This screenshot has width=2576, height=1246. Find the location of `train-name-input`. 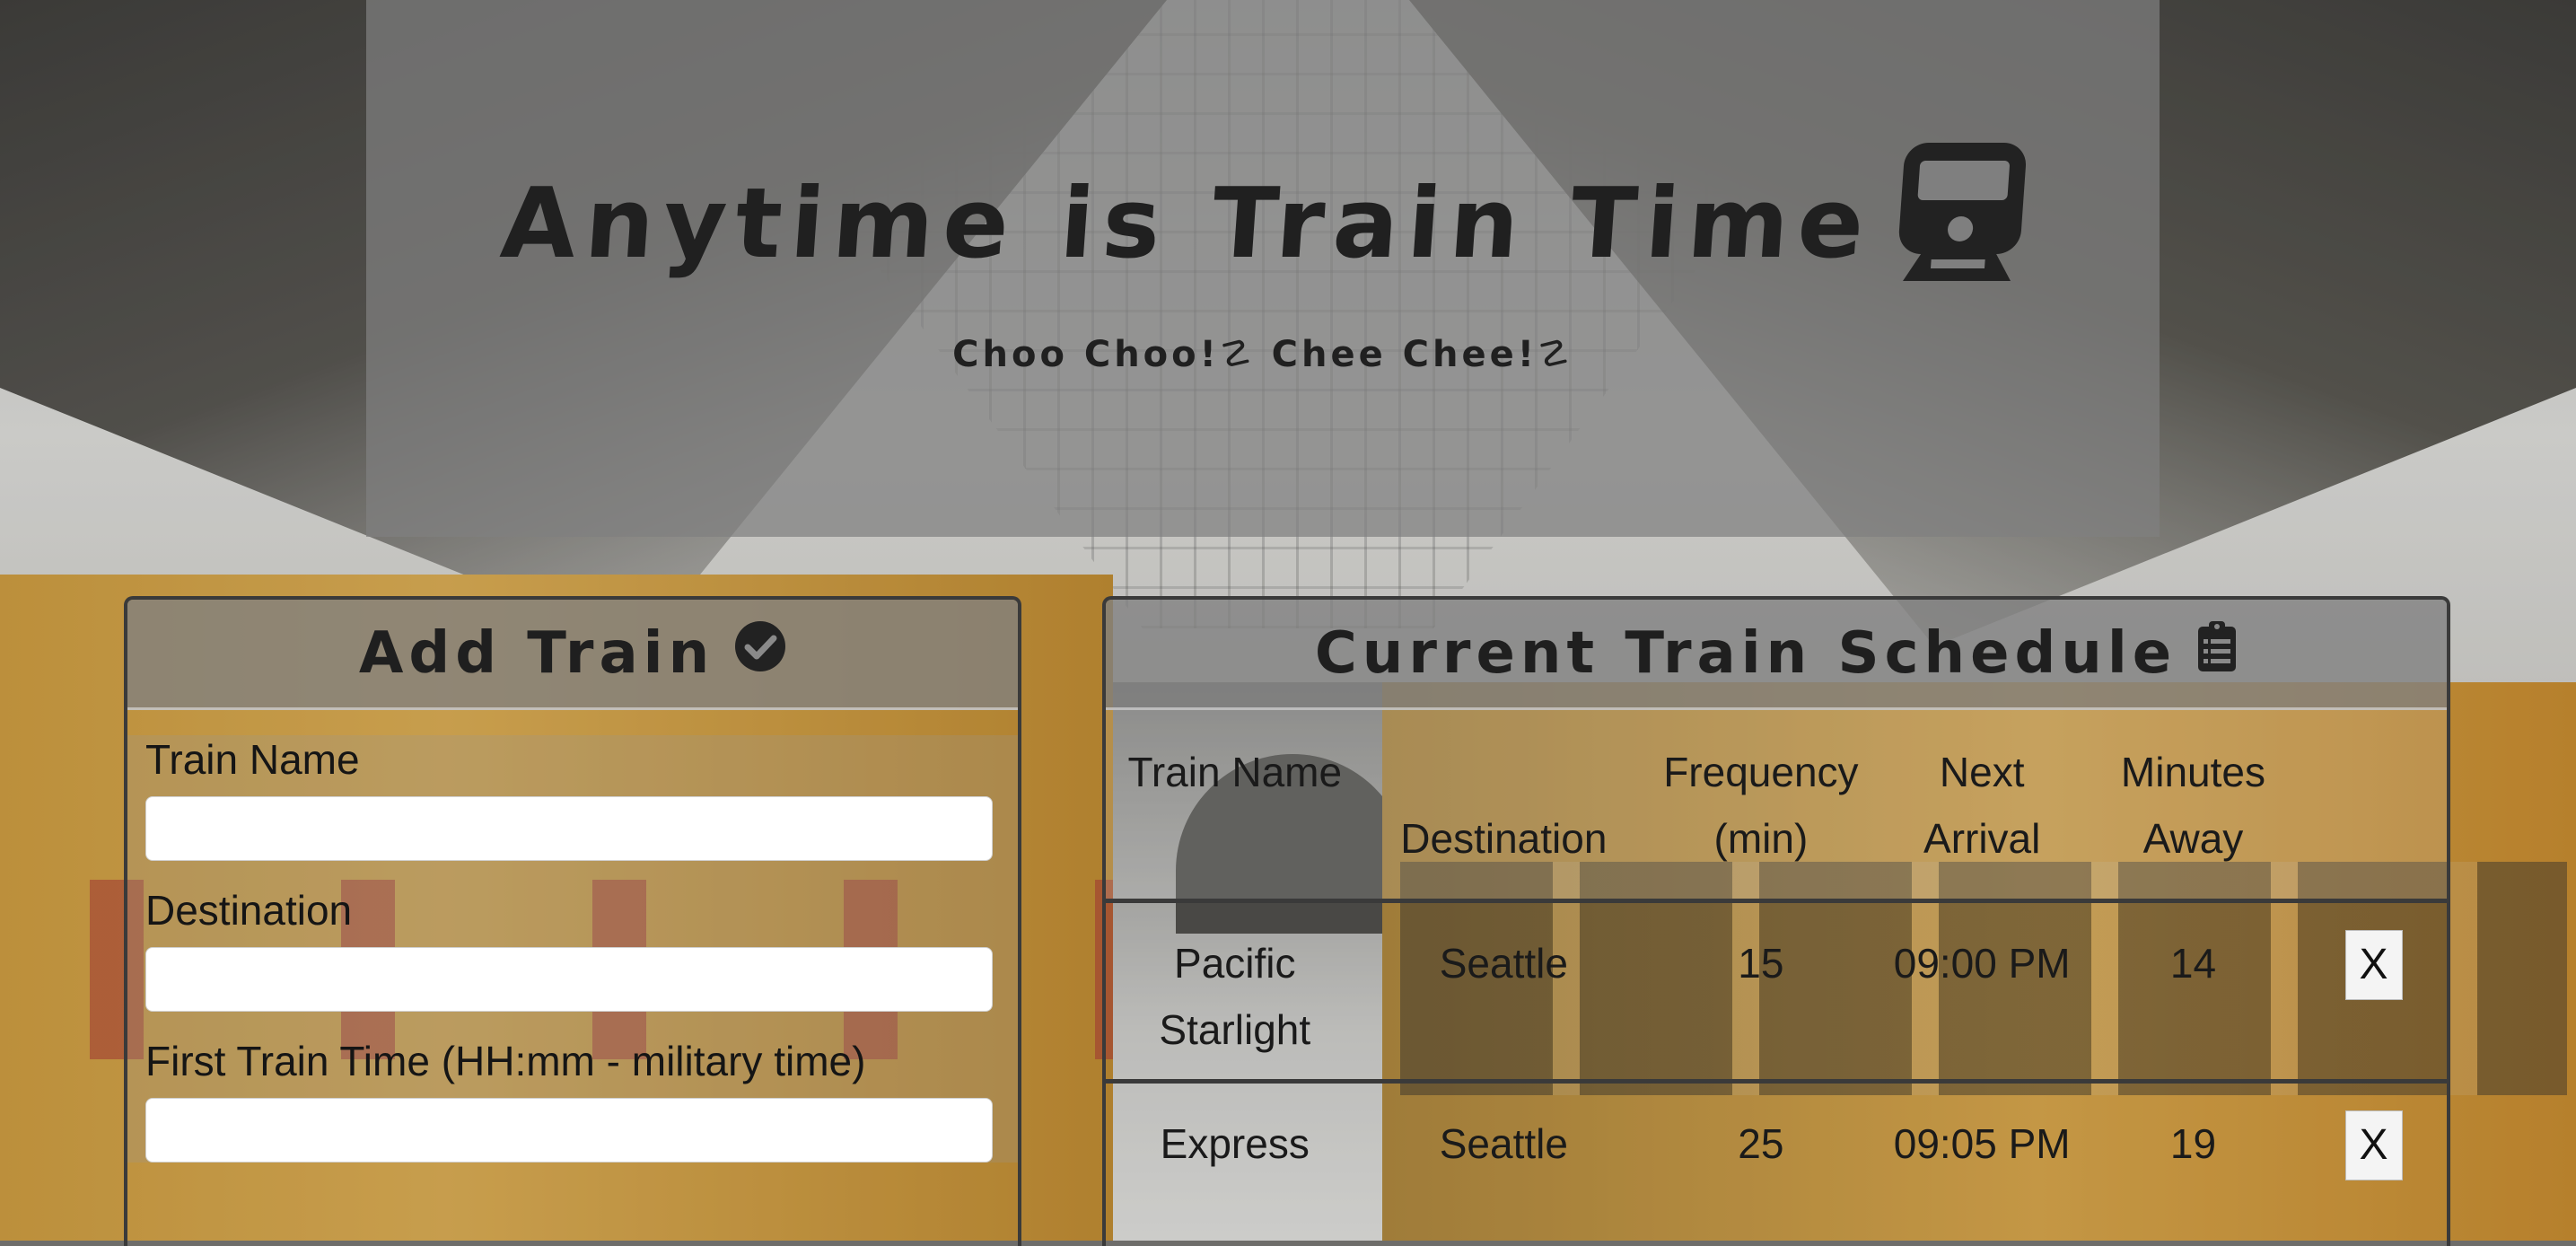

train-name-input is located at coordinates (569, 828).